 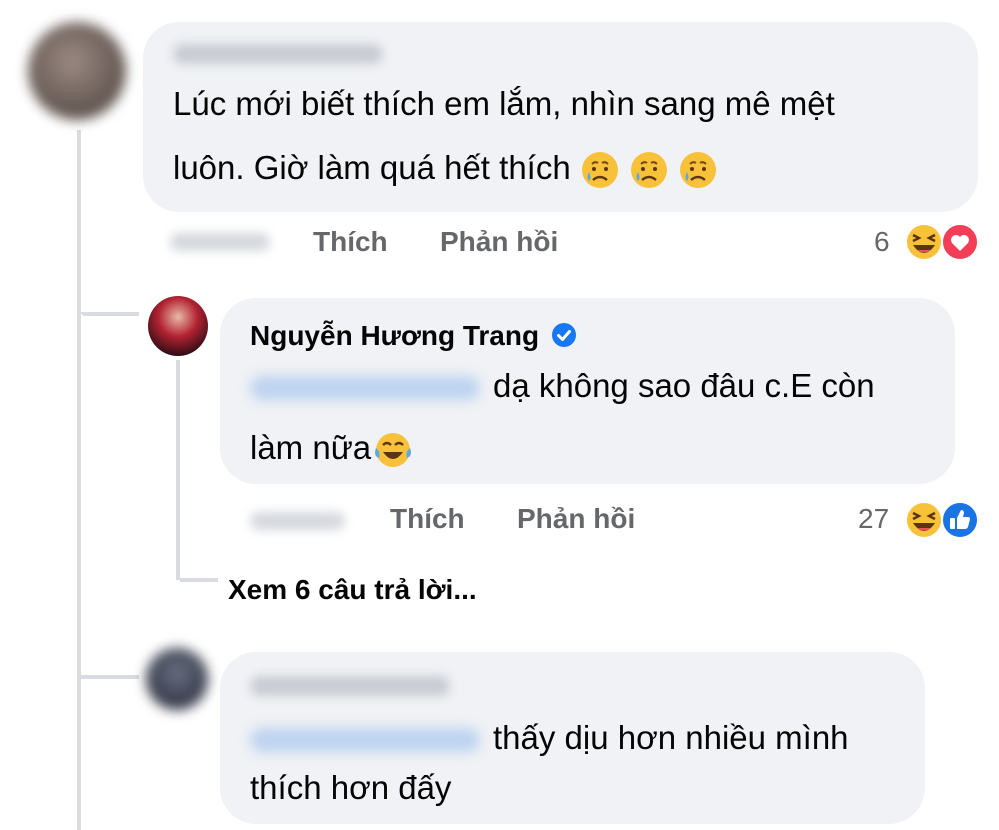 What do you see at coordinates (671, 737) in the screenshot?
I see `comment-2-text-line-1: thấy dịu hơn nhiều mình` at bounding box center [671, 737].